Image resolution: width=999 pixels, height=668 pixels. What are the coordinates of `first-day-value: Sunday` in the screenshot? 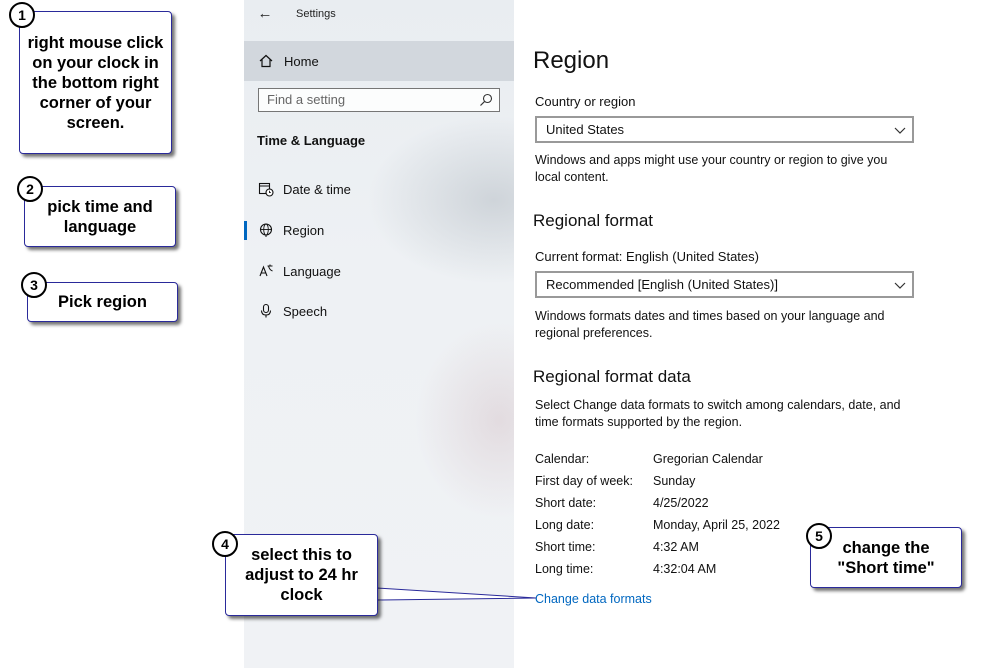 It's located at (674, 481).